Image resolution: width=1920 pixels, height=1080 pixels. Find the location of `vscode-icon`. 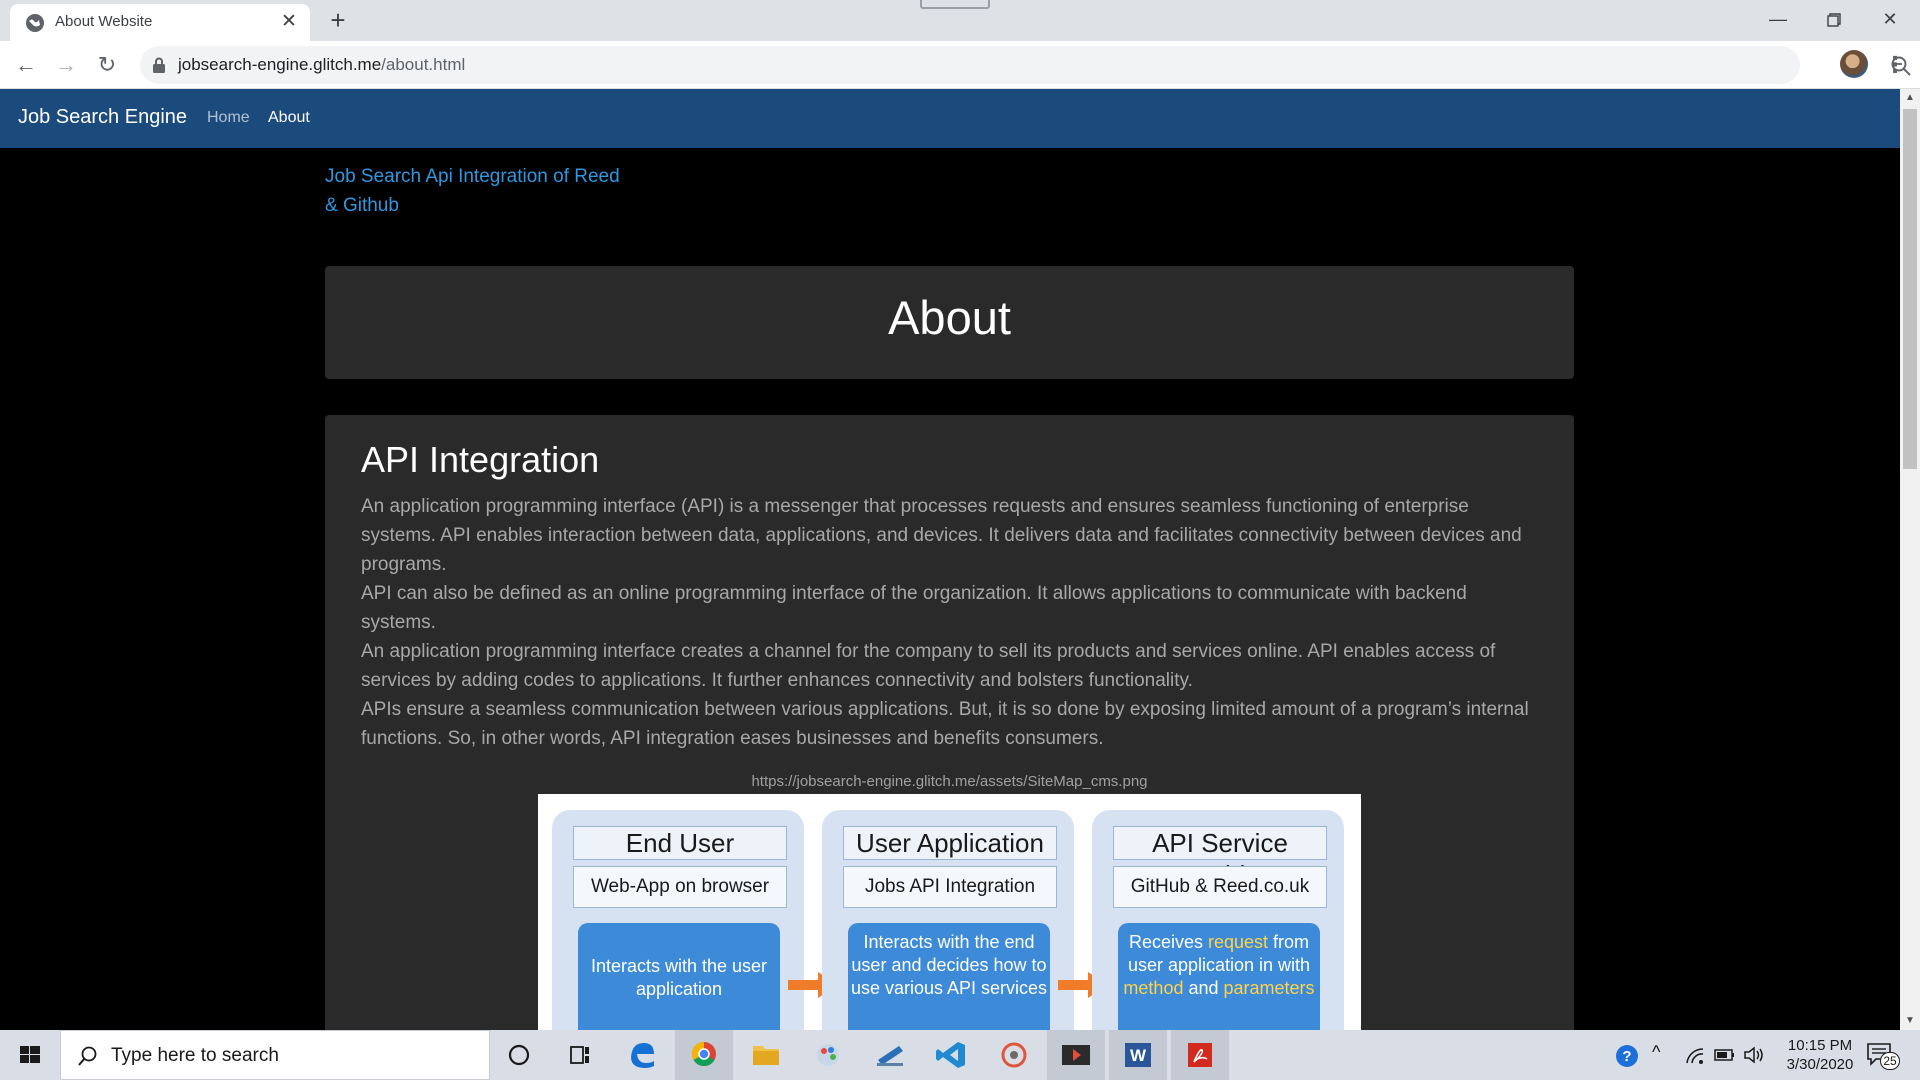

vscode-icon is located at coordinates (952, 1055).